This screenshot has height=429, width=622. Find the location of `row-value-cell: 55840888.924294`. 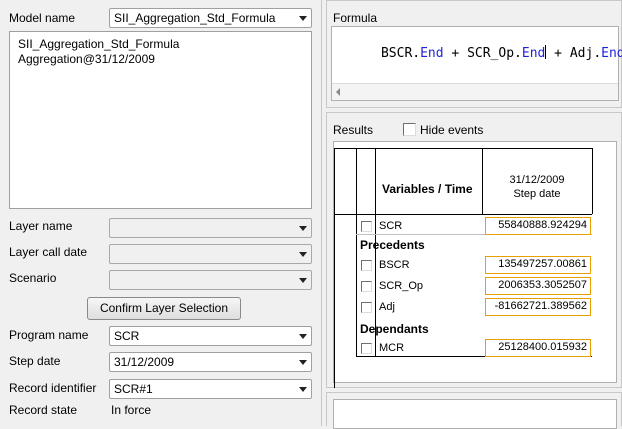

row-value-cell: 55840888.924294 is located at coordinates (538, 226).